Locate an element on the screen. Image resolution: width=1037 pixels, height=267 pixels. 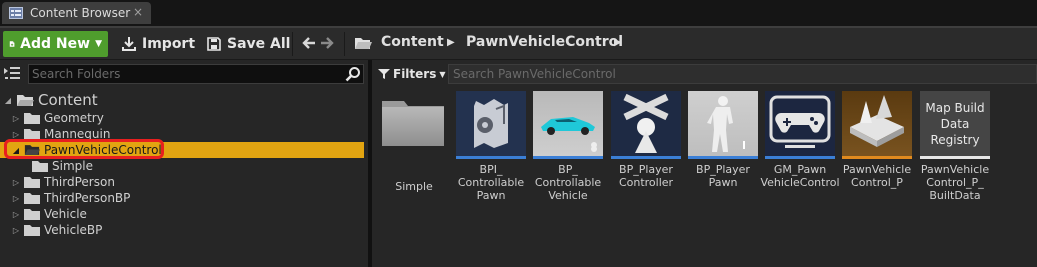
tree-item-label: ThirdPersonBP is located at coordinates (87, 198).